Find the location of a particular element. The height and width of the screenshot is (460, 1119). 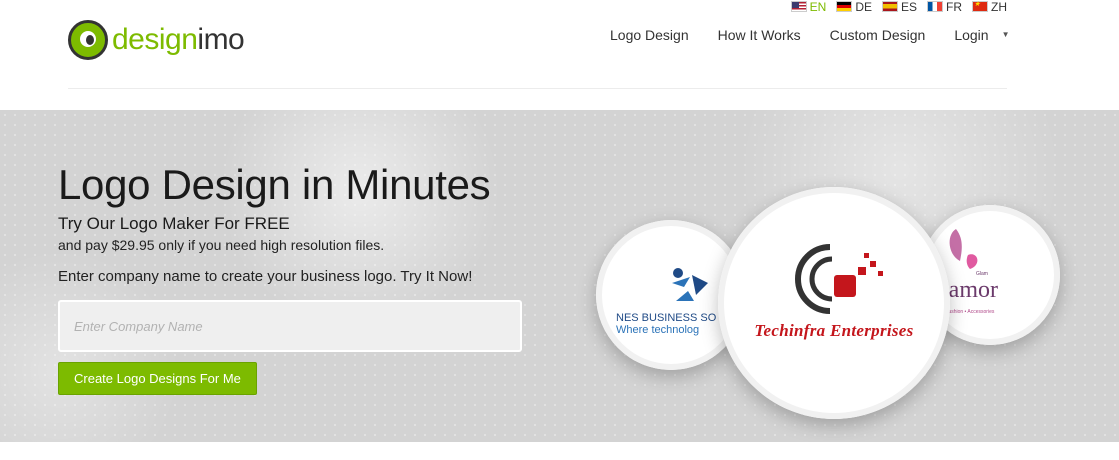

caret-down-icon: ▼ is located at coordinates (1005, 34).